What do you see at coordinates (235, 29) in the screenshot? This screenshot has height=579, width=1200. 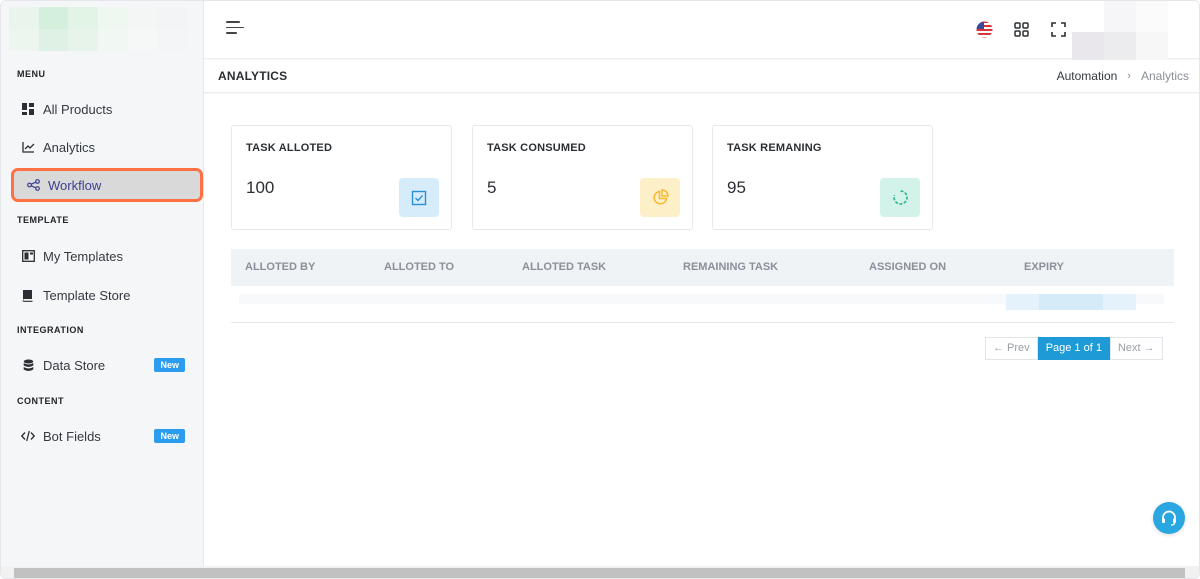 I see `menu-toggle-icon` at bounding box center [235, 29].